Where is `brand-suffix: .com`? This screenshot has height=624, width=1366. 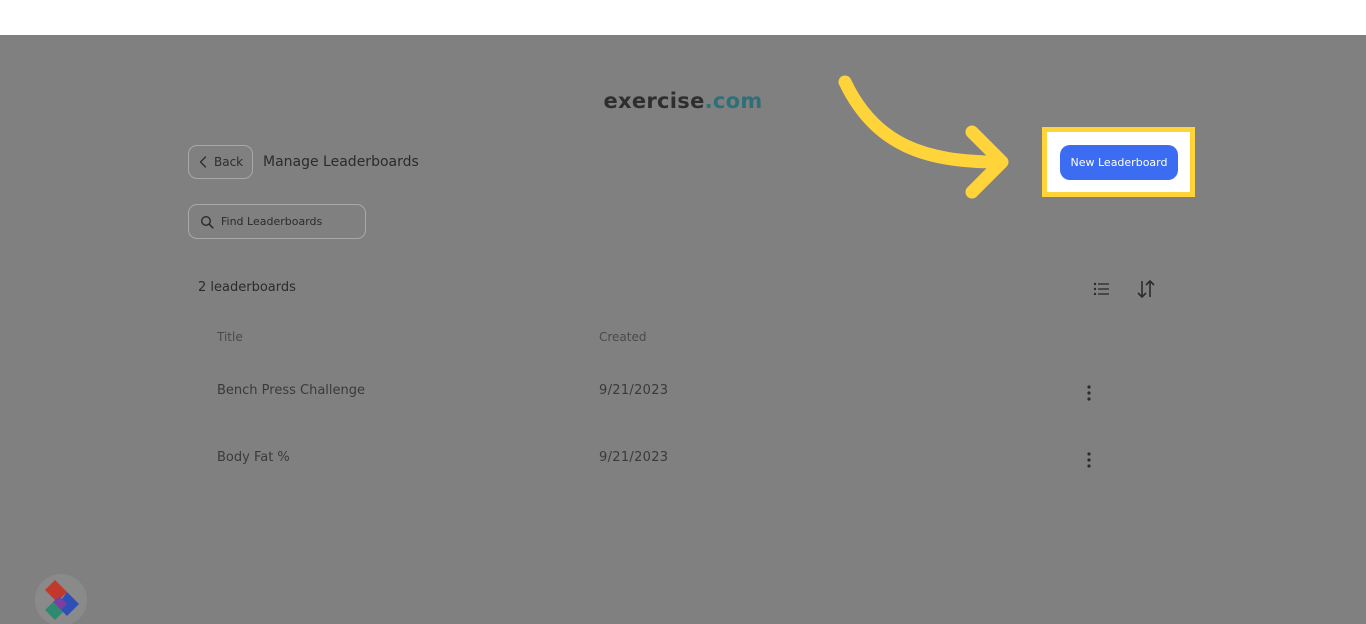
brand-suffix: .com is located at coordinates (733, 101).